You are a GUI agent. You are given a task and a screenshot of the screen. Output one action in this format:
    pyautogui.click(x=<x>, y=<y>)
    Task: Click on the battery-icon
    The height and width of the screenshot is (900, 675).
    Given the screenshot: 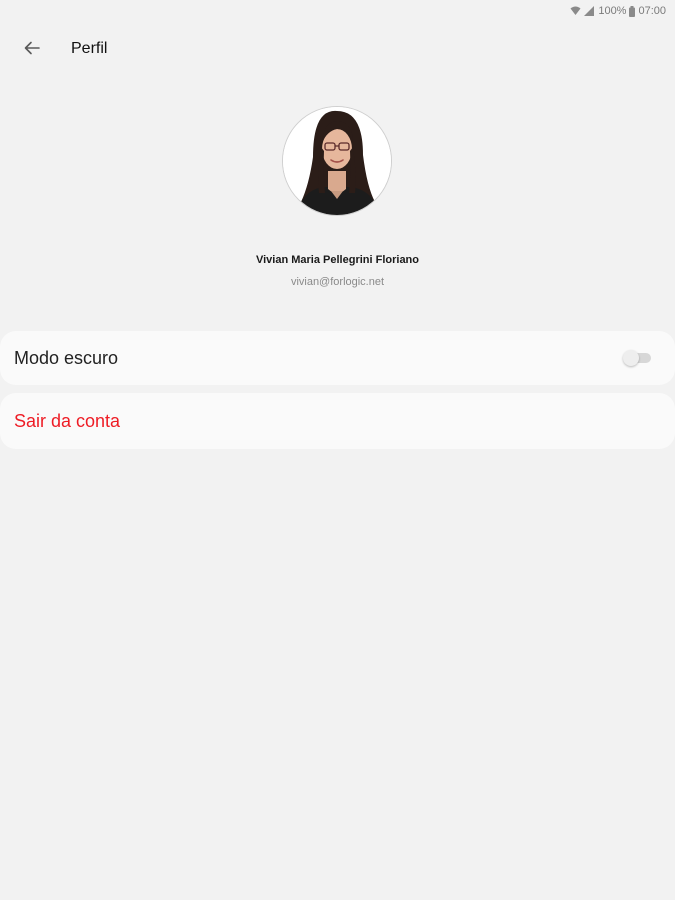 What is the action you would take?
    pyautogui.click(x=632, y=11)
    